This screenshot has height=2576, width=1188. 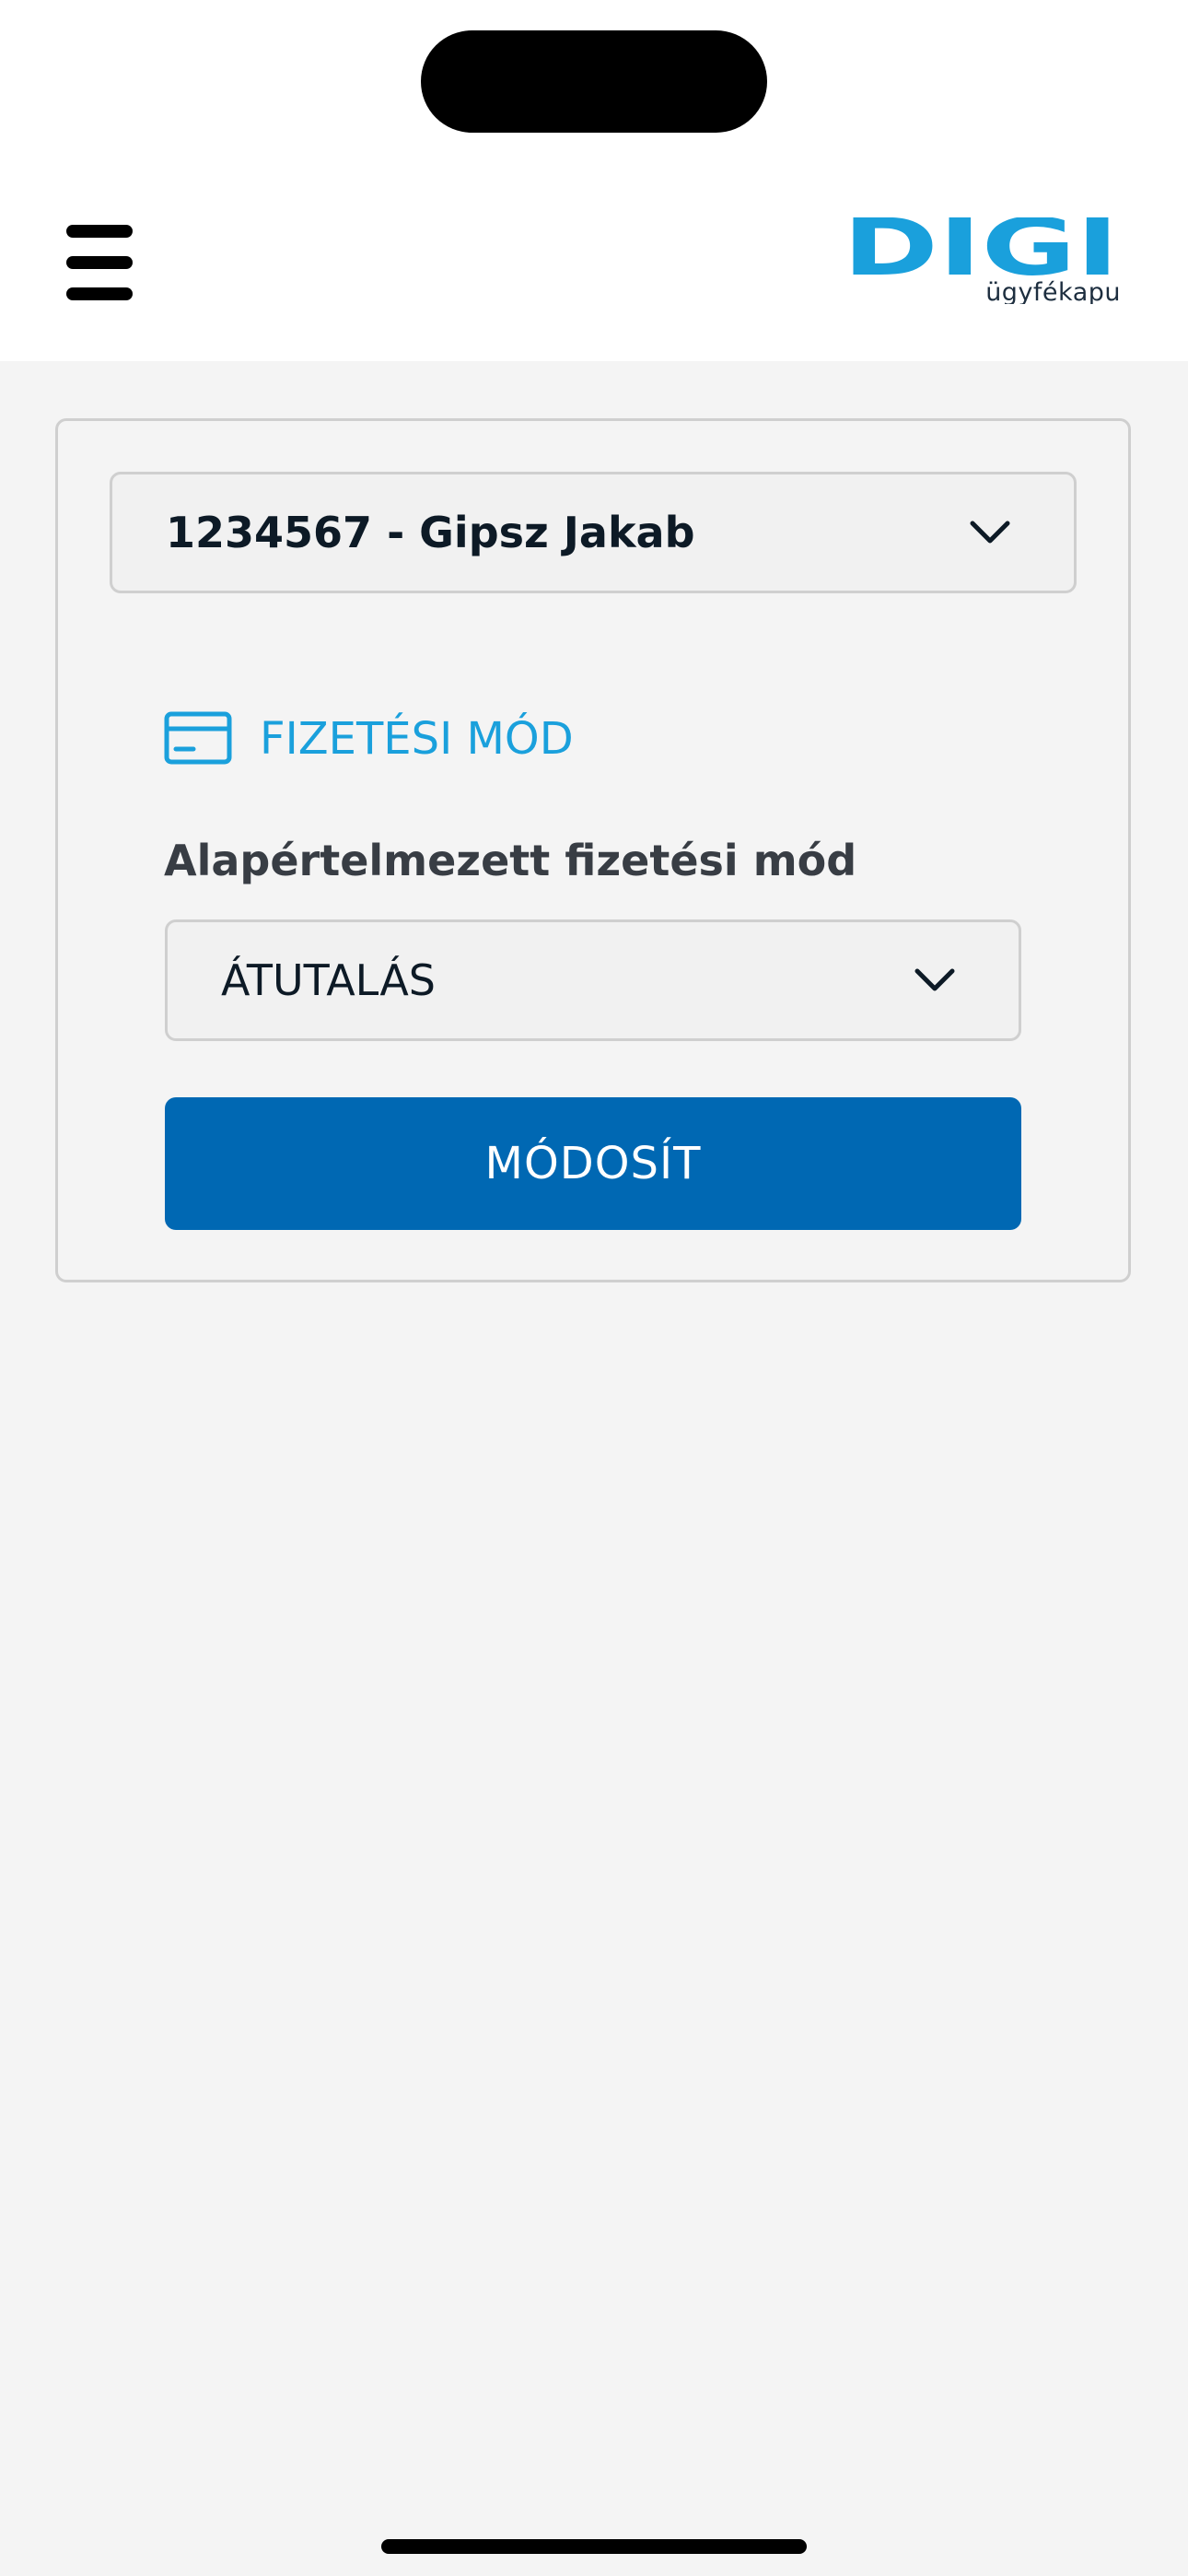 I want to click on menu-bar-middle, so click(x=99, y=262).